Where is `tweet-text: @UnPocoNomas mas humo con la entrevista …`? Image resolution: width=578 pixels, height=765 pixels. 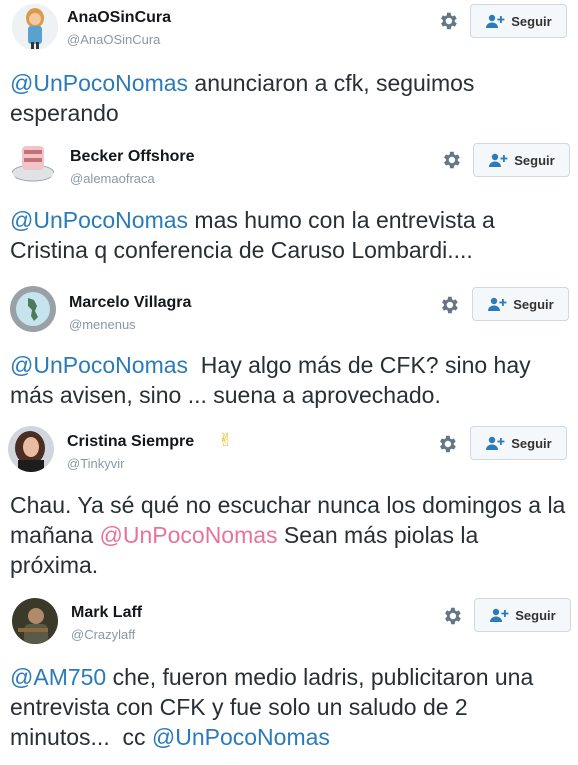
tweet-text: @UnPocoNomas mas humo con la entrevista … is located at coordinates (290, 235).